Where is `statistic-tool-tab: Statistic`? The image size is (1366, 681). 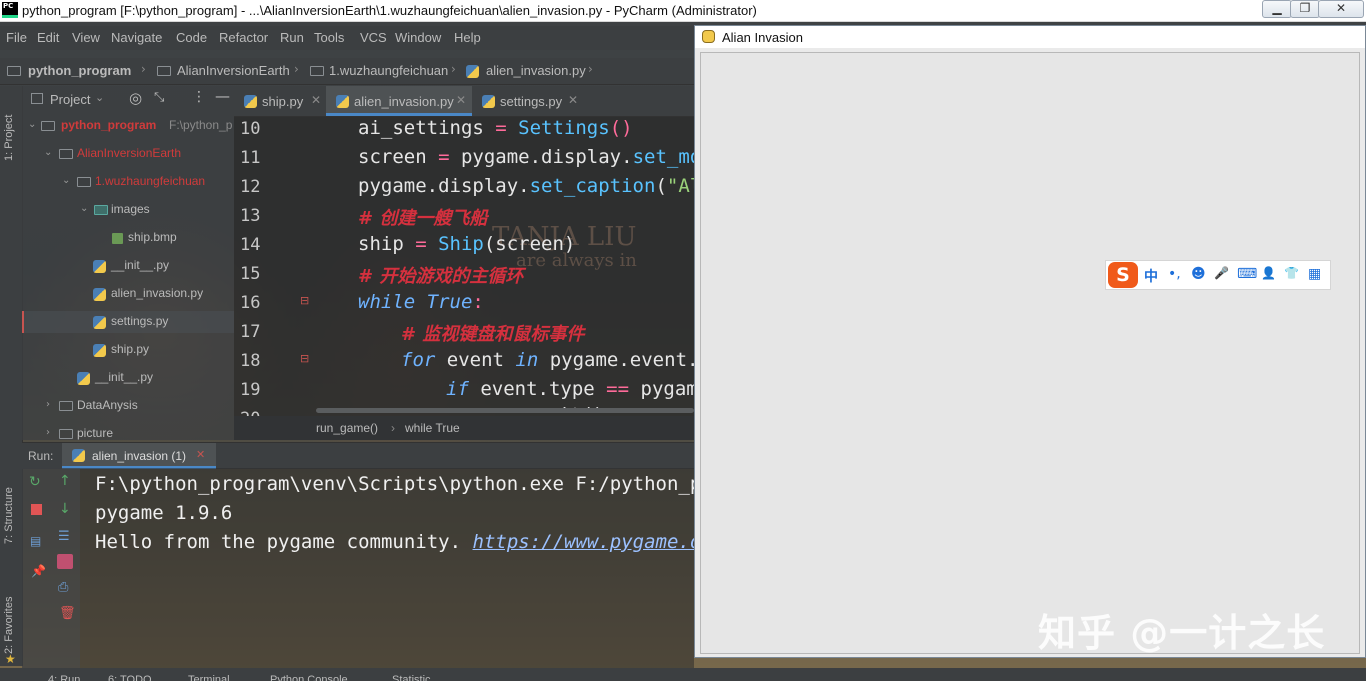 statistic-tool-tab: Statistic is located at coordinates (411, 677).